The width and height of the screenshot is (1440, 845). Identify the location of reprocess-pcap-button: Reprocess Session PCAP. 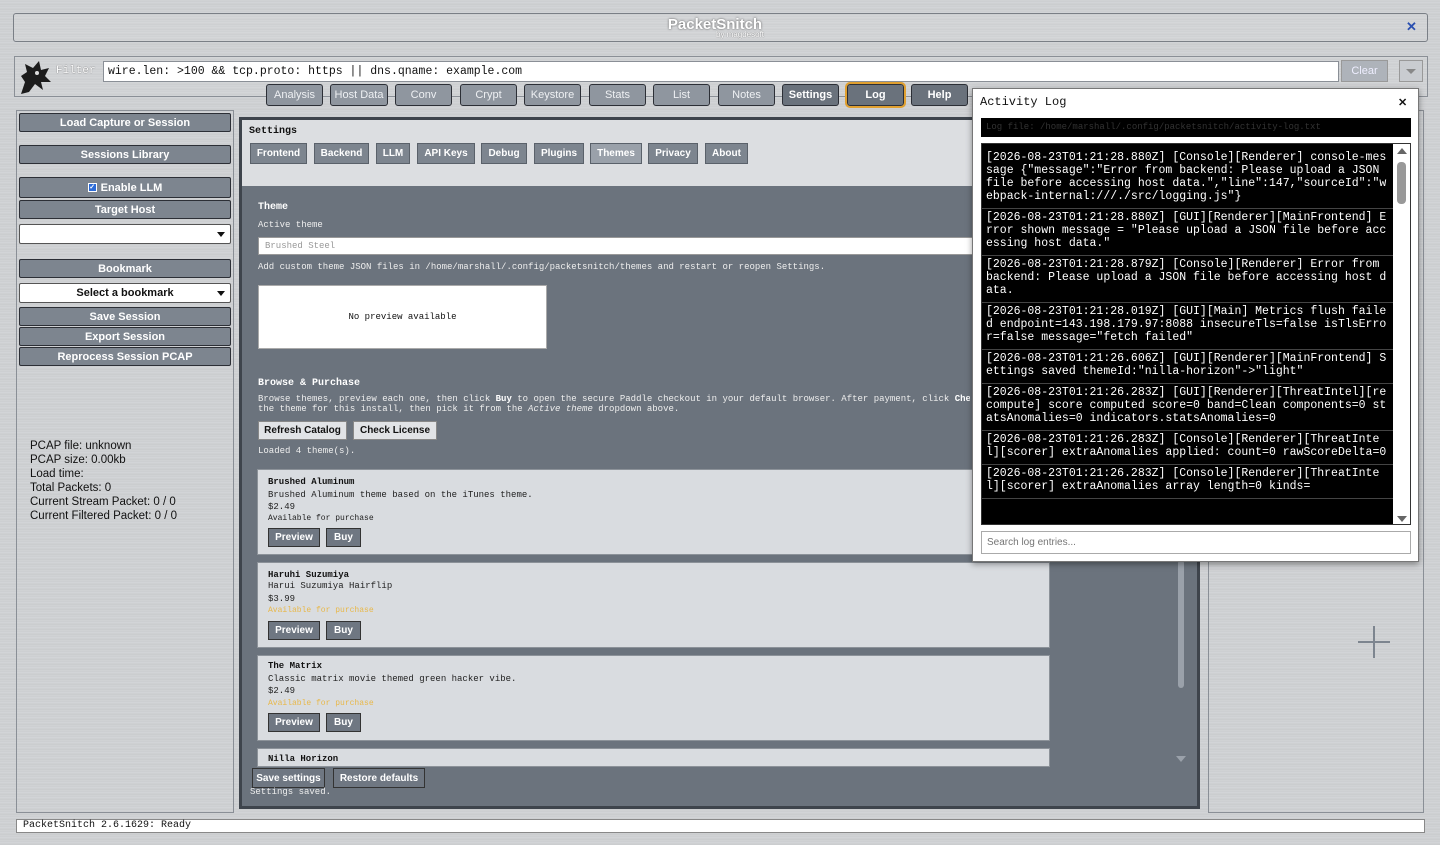
(125, 356).